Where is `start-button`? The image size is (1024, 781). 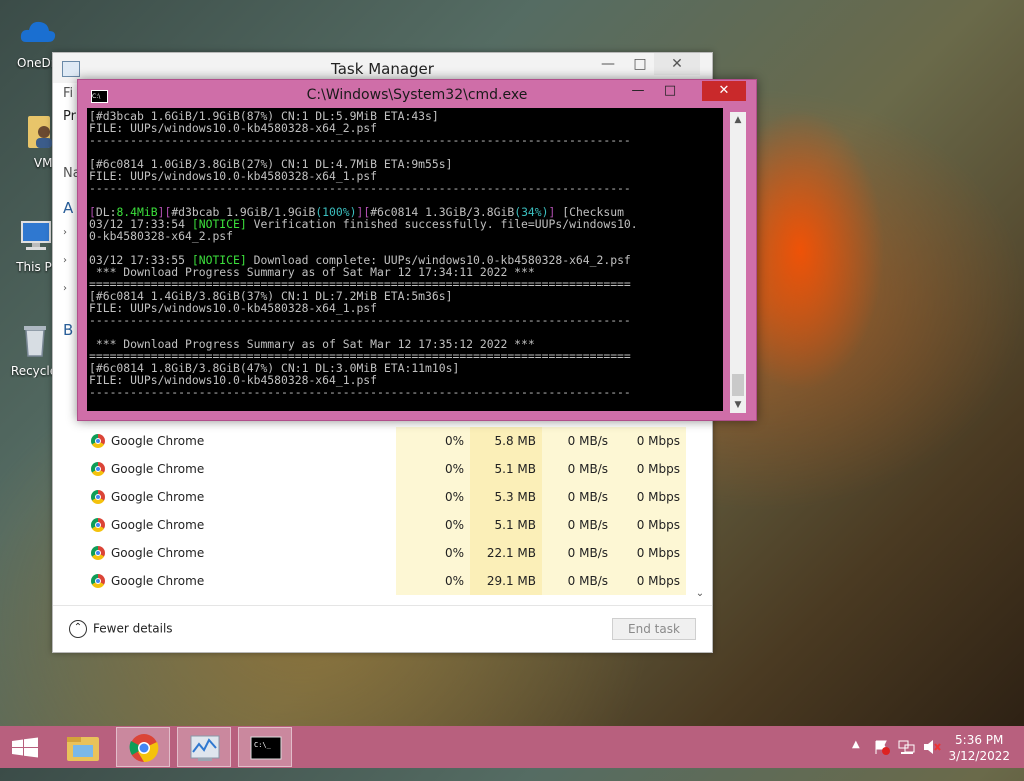 start-button is located at coordinates (27, 747).